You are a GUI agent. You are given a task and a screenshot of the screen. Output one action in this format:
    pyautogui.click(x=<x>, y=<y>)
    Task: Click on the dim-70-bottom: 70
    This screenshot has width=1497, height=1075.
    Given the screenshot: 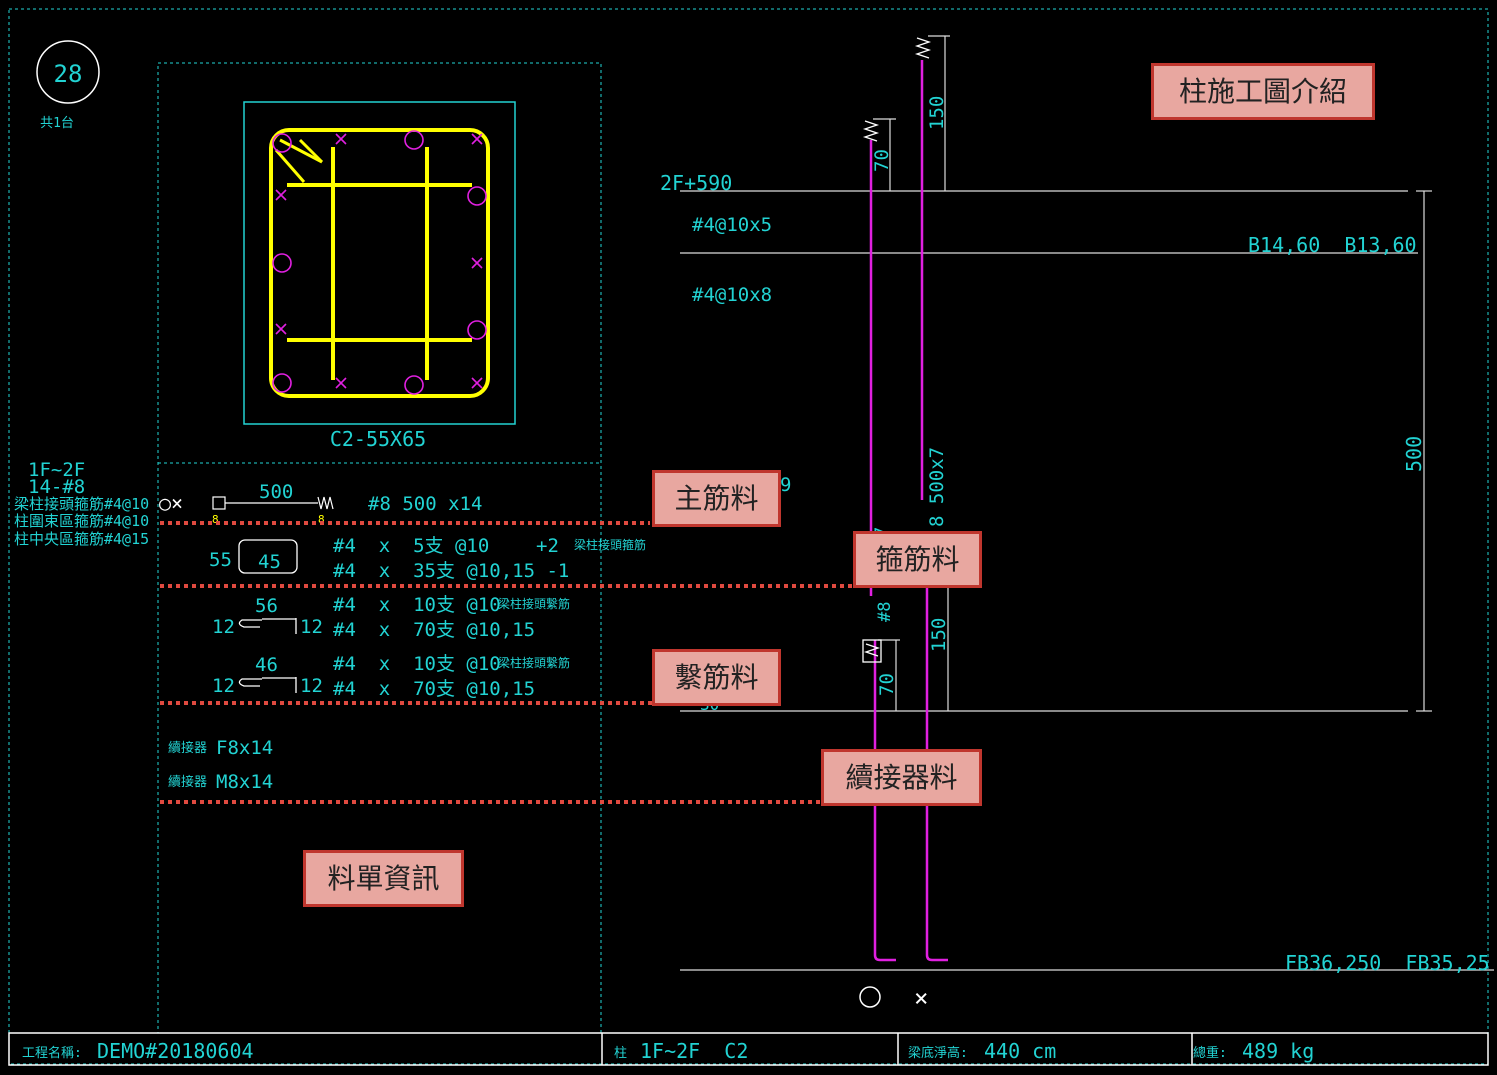 What is the action you would take?
    pyautogui.click(x=887, y=684)
    